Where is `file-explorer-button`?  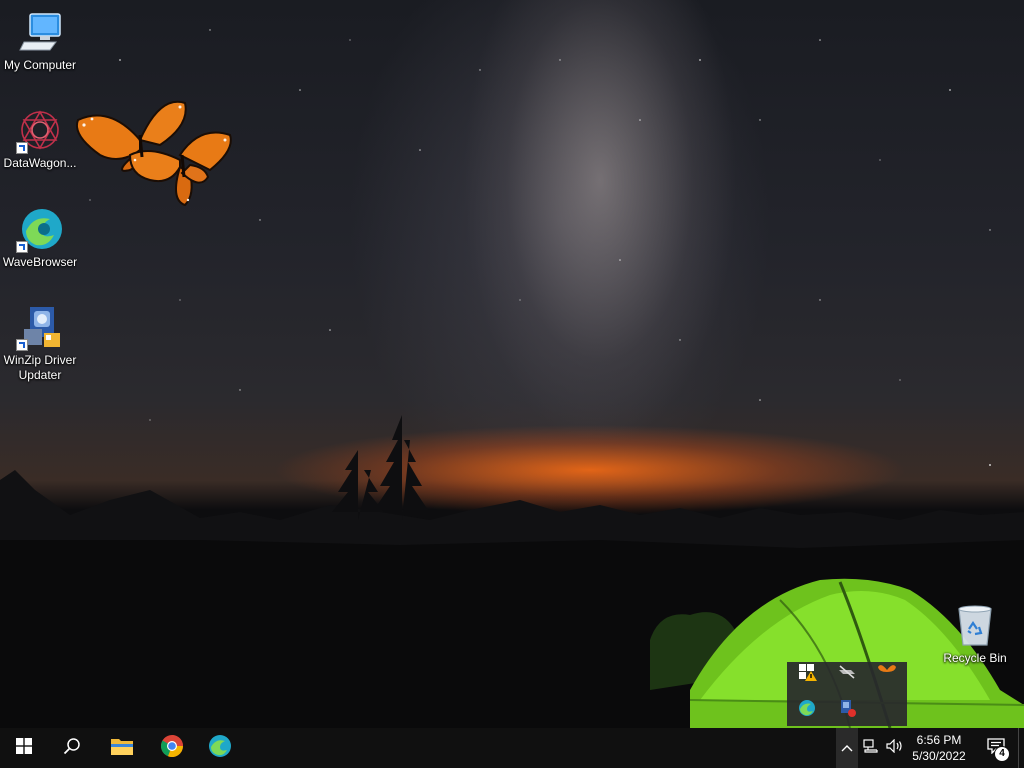
file-explorer-button is located at coordinates (122, 748).